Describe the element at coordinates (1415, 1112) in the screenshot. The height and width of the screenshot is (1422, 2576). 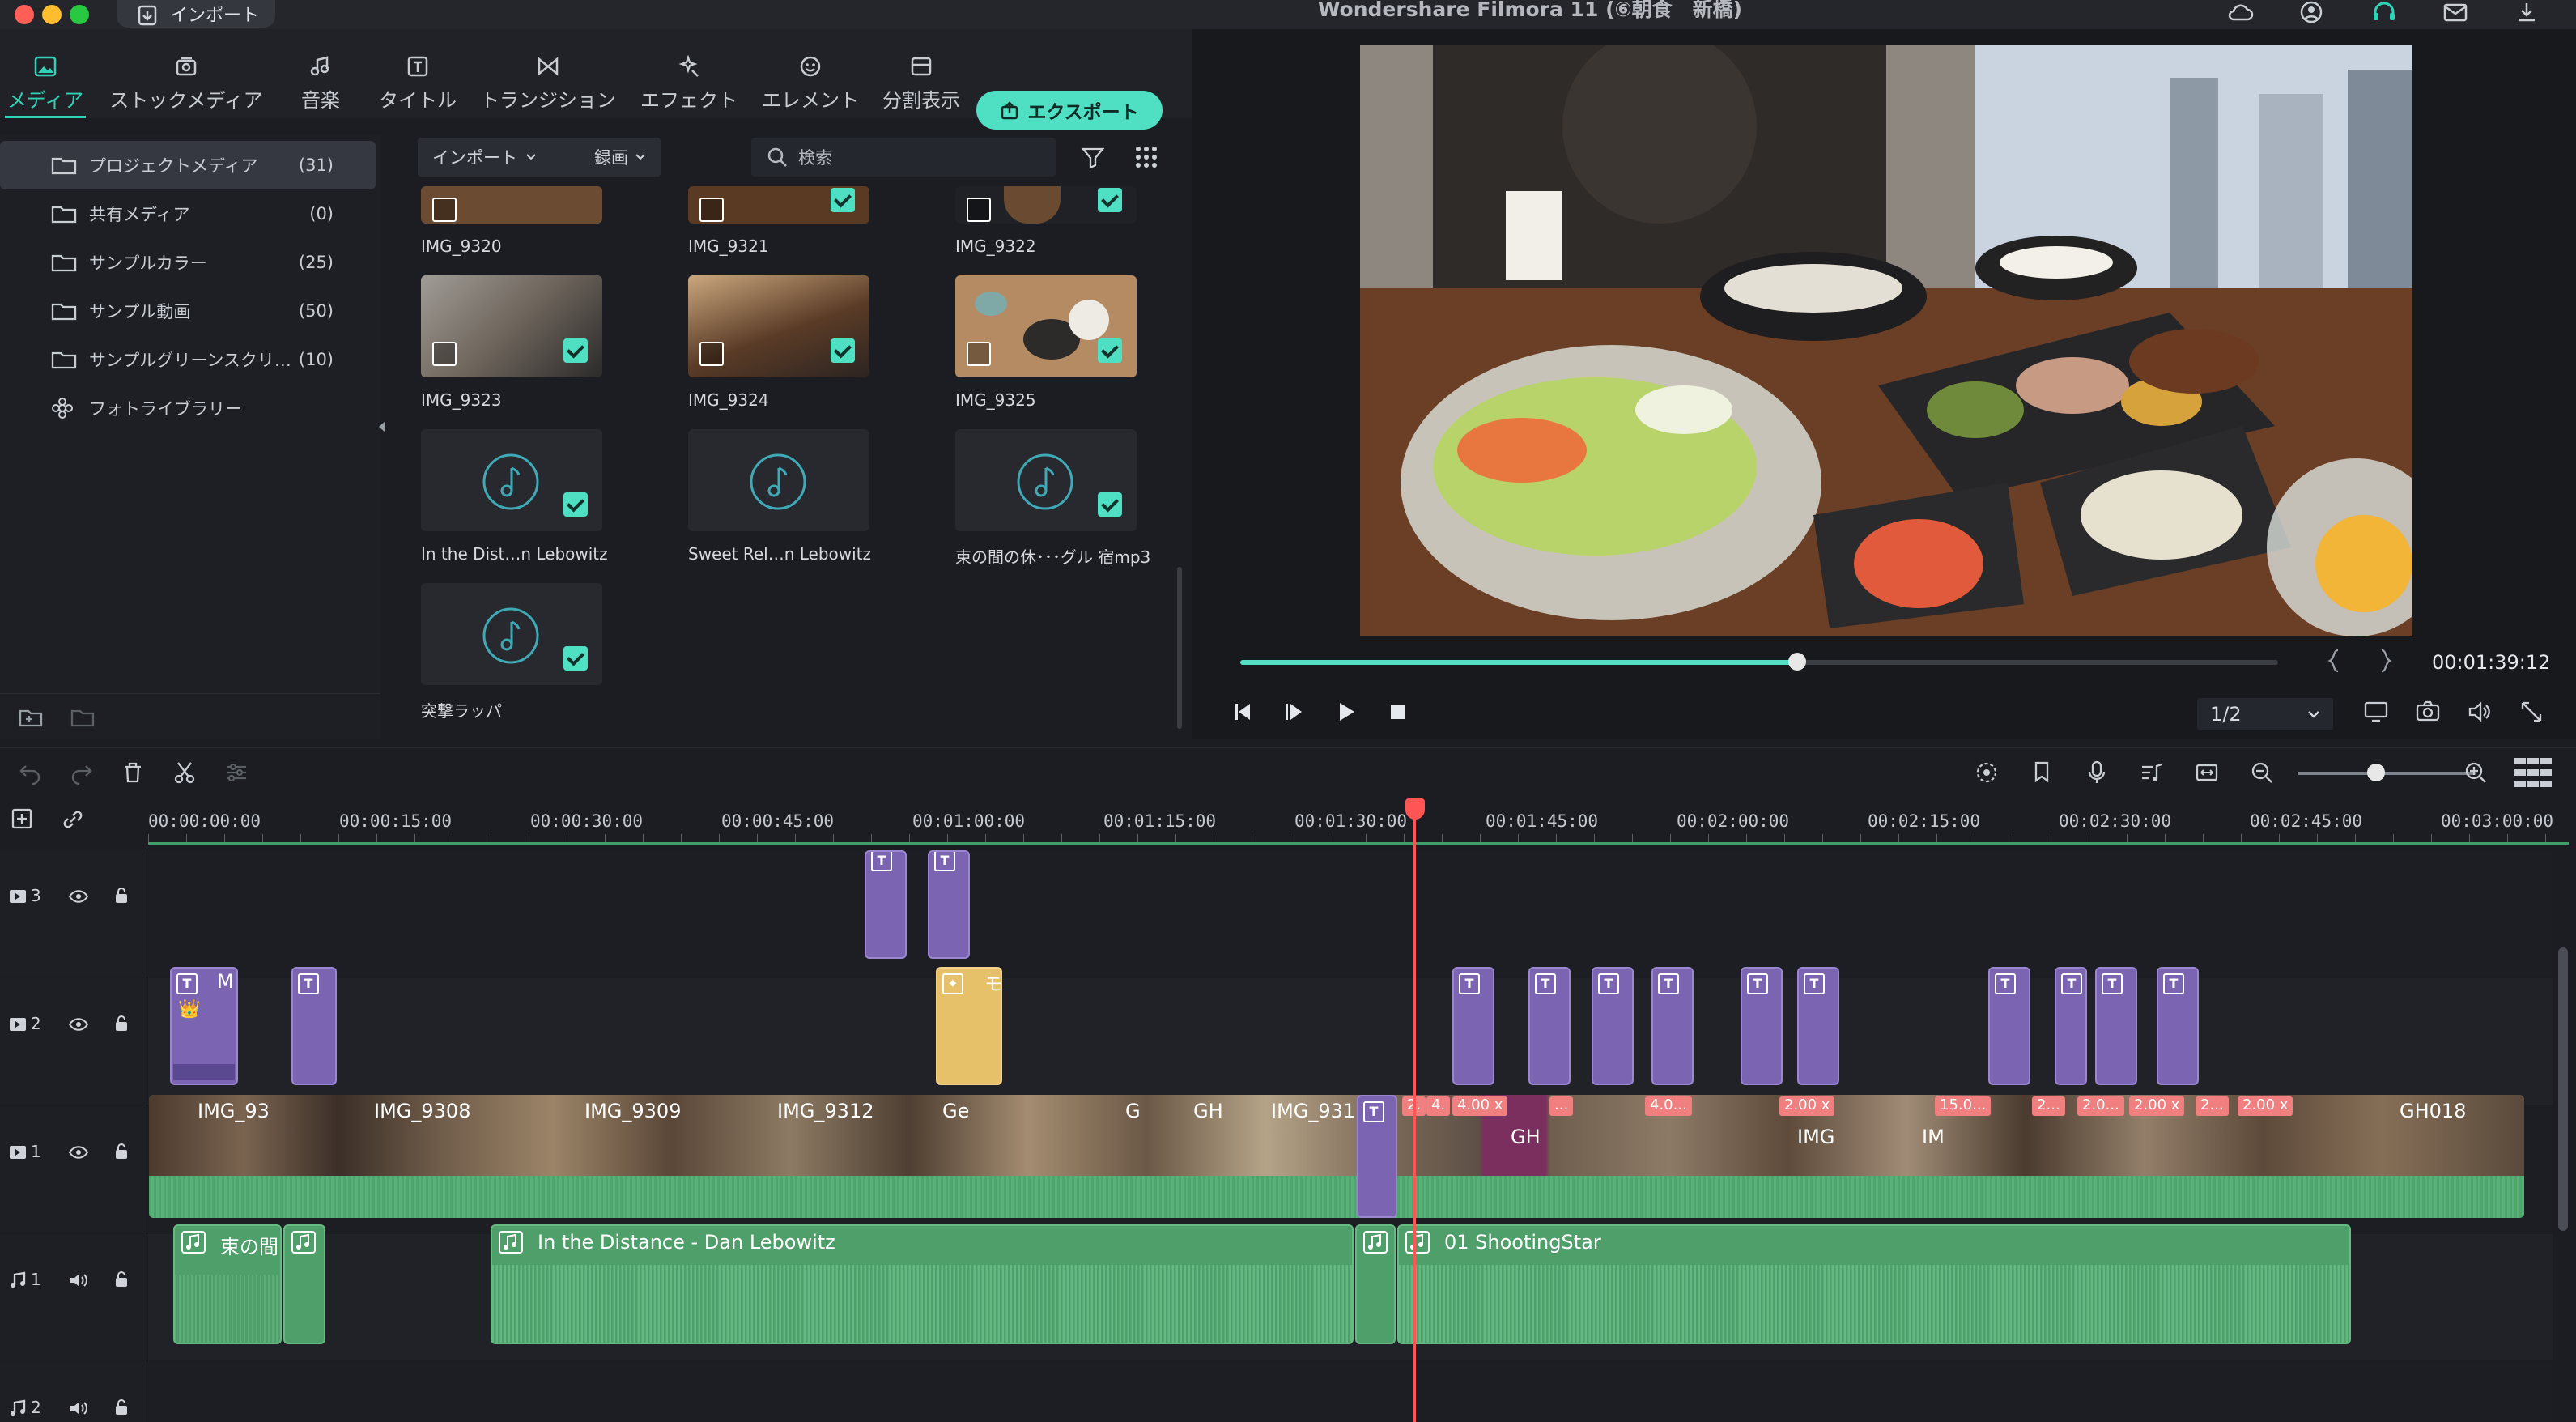
I see `timeline-playhead` at that location.